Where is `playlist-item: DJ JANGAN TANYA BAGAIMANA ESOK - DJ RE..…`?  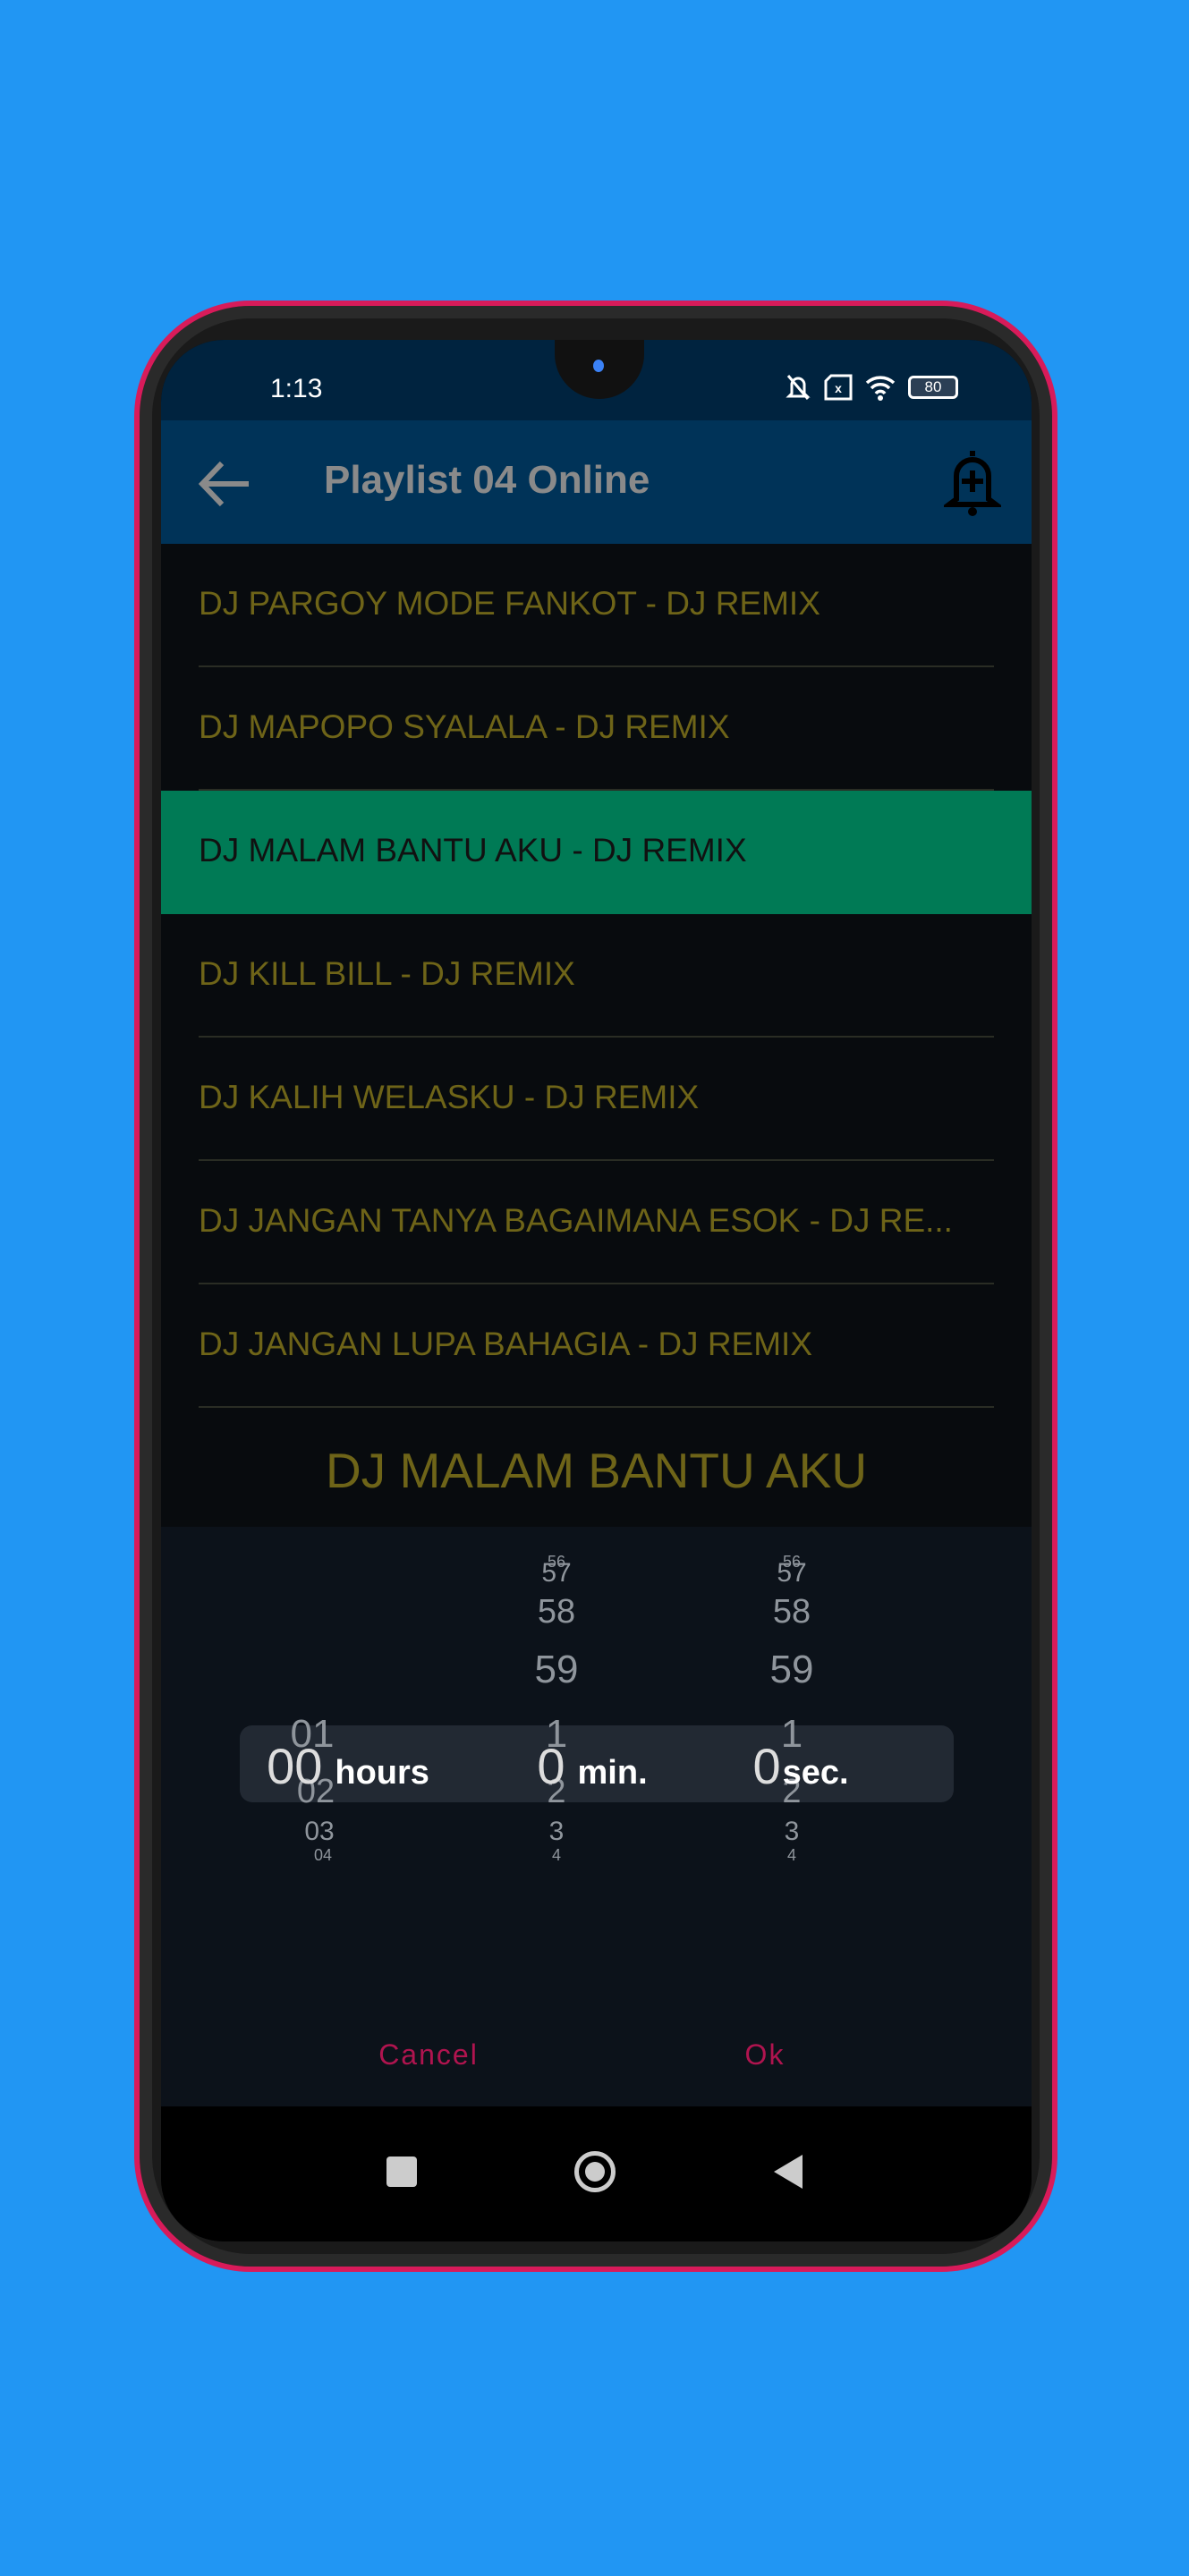 playlist-item: DJ JANGAN TANYA BAGAIMANA ESOK - DJ RE..… is located at coordinates (596, 1222).